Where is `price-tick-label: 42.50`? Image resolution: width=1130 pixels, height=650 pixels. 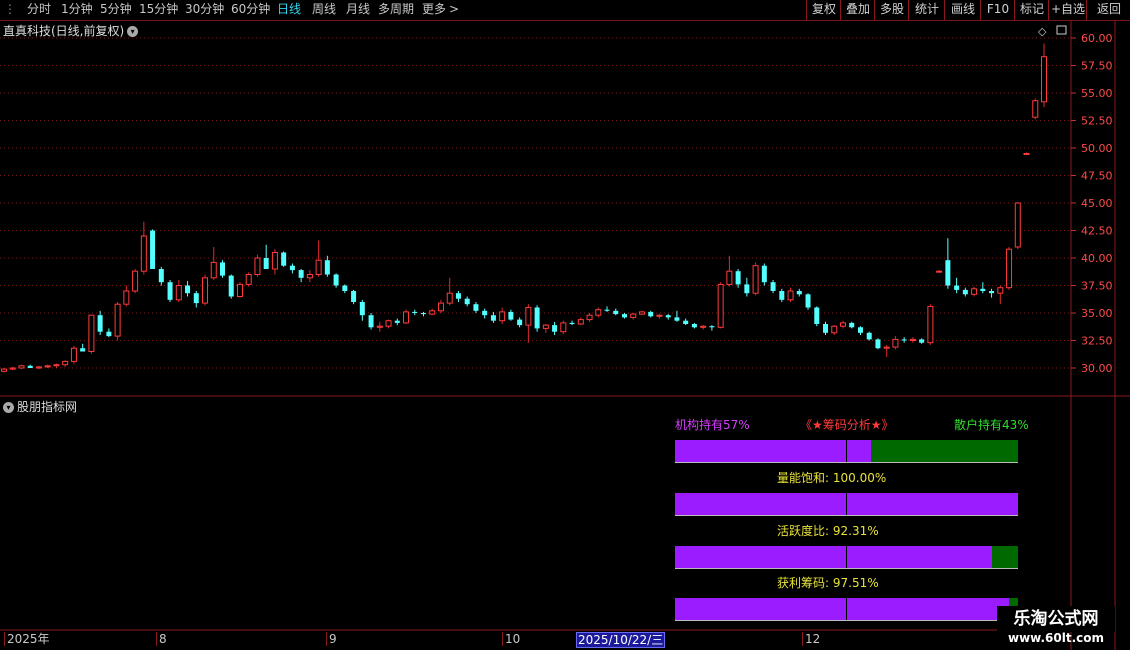
price-tick-label: 42.50 is located at coordinates (1097, 231).